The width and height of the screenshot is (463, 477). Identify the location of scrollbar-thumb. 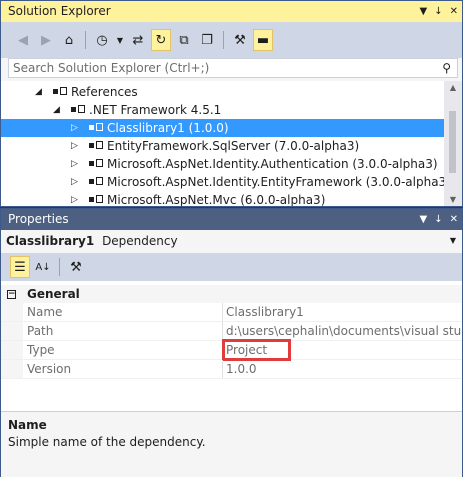
(452, 142).